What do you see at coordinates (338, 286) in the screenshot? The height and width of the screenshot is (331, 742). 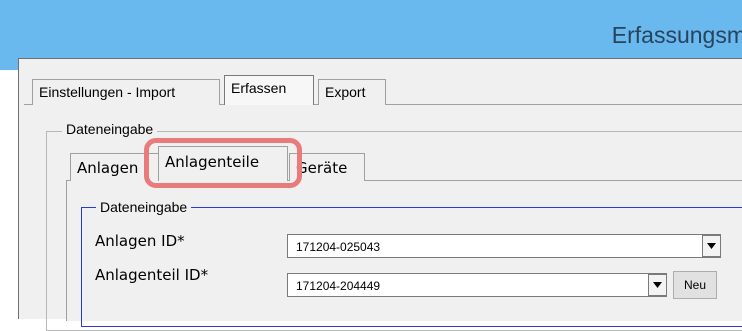 I see `anlagenteil-id-value: 171204-204449` at bounding box center [338, 286].